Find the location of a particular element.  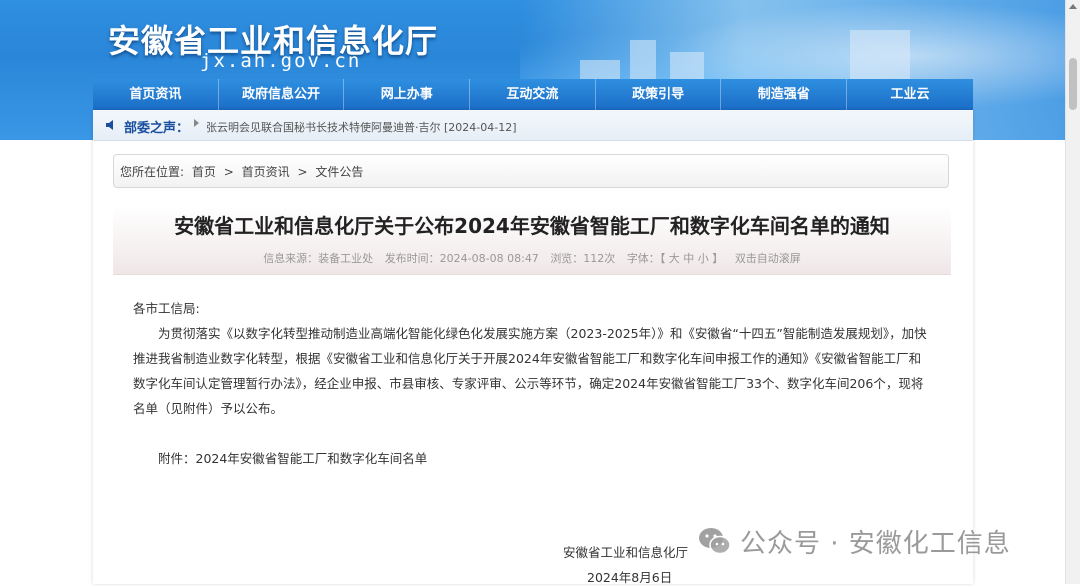

nav-item-home-news: 首页资讯 is located at coordinates (156, 94).